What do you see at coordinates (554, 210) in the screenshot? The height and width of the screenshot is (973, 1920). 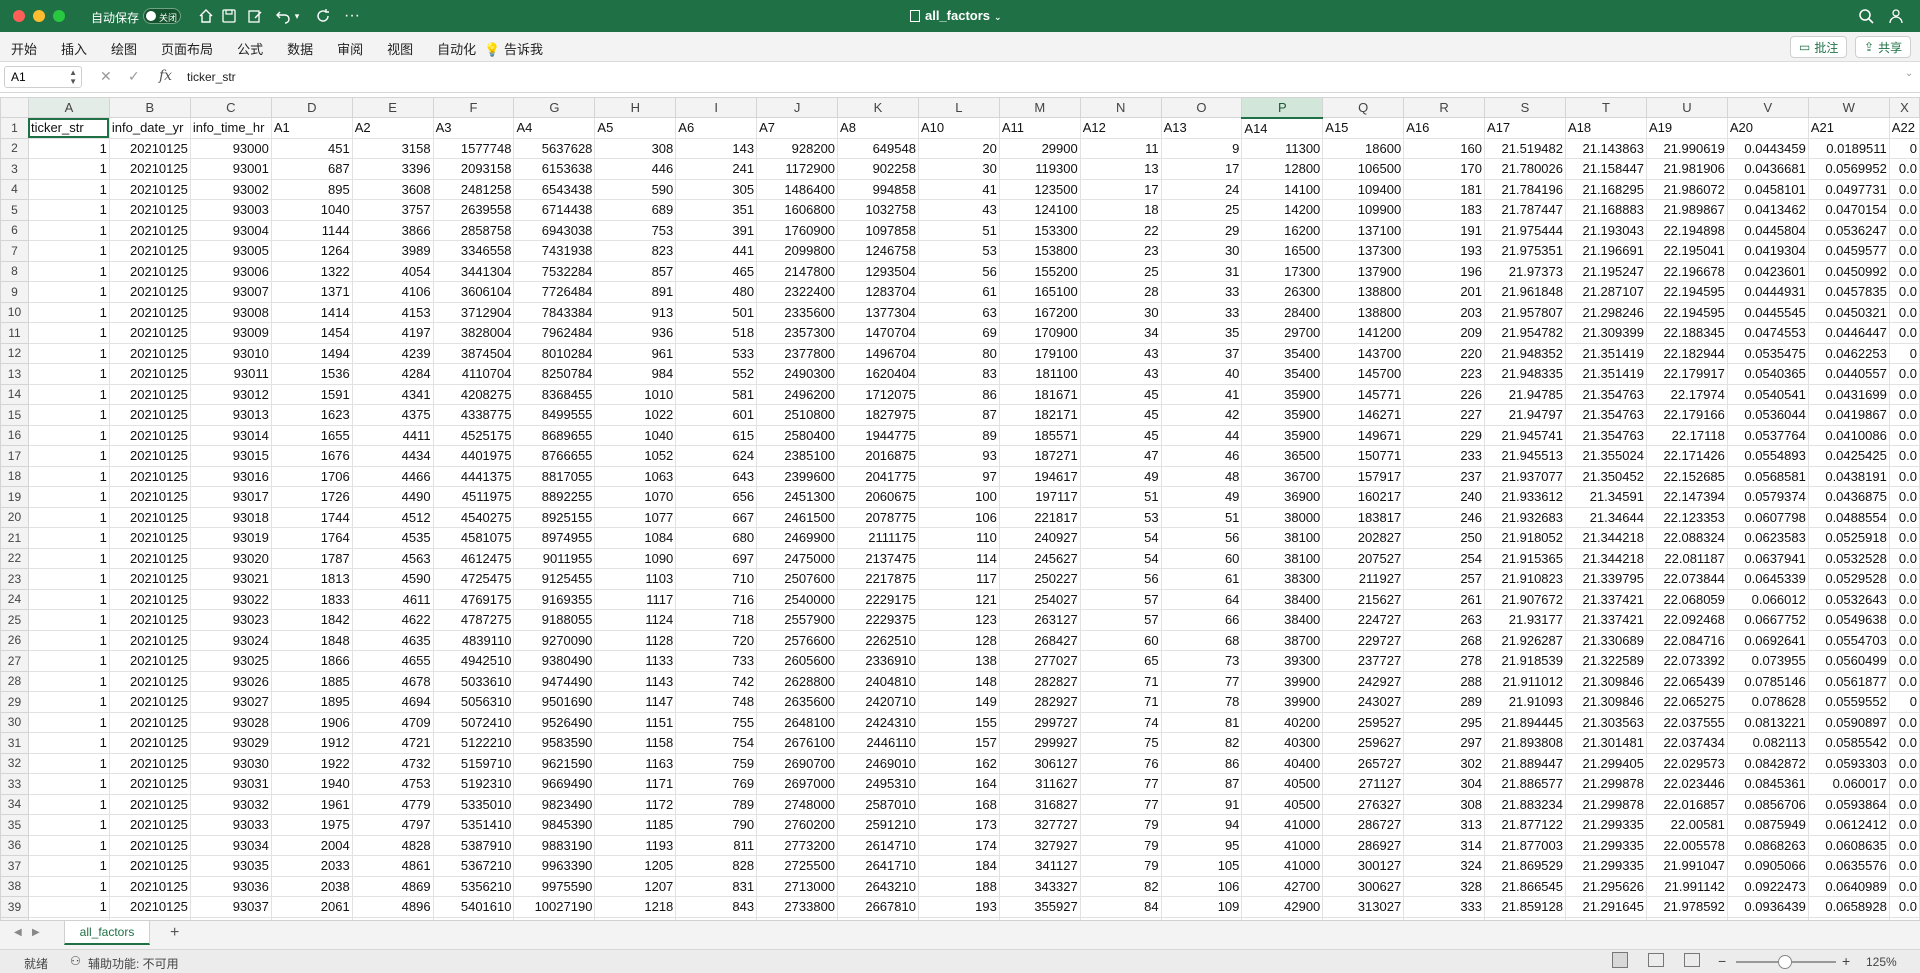 I see `cell: 6714438` at bounding box center [554, 210].